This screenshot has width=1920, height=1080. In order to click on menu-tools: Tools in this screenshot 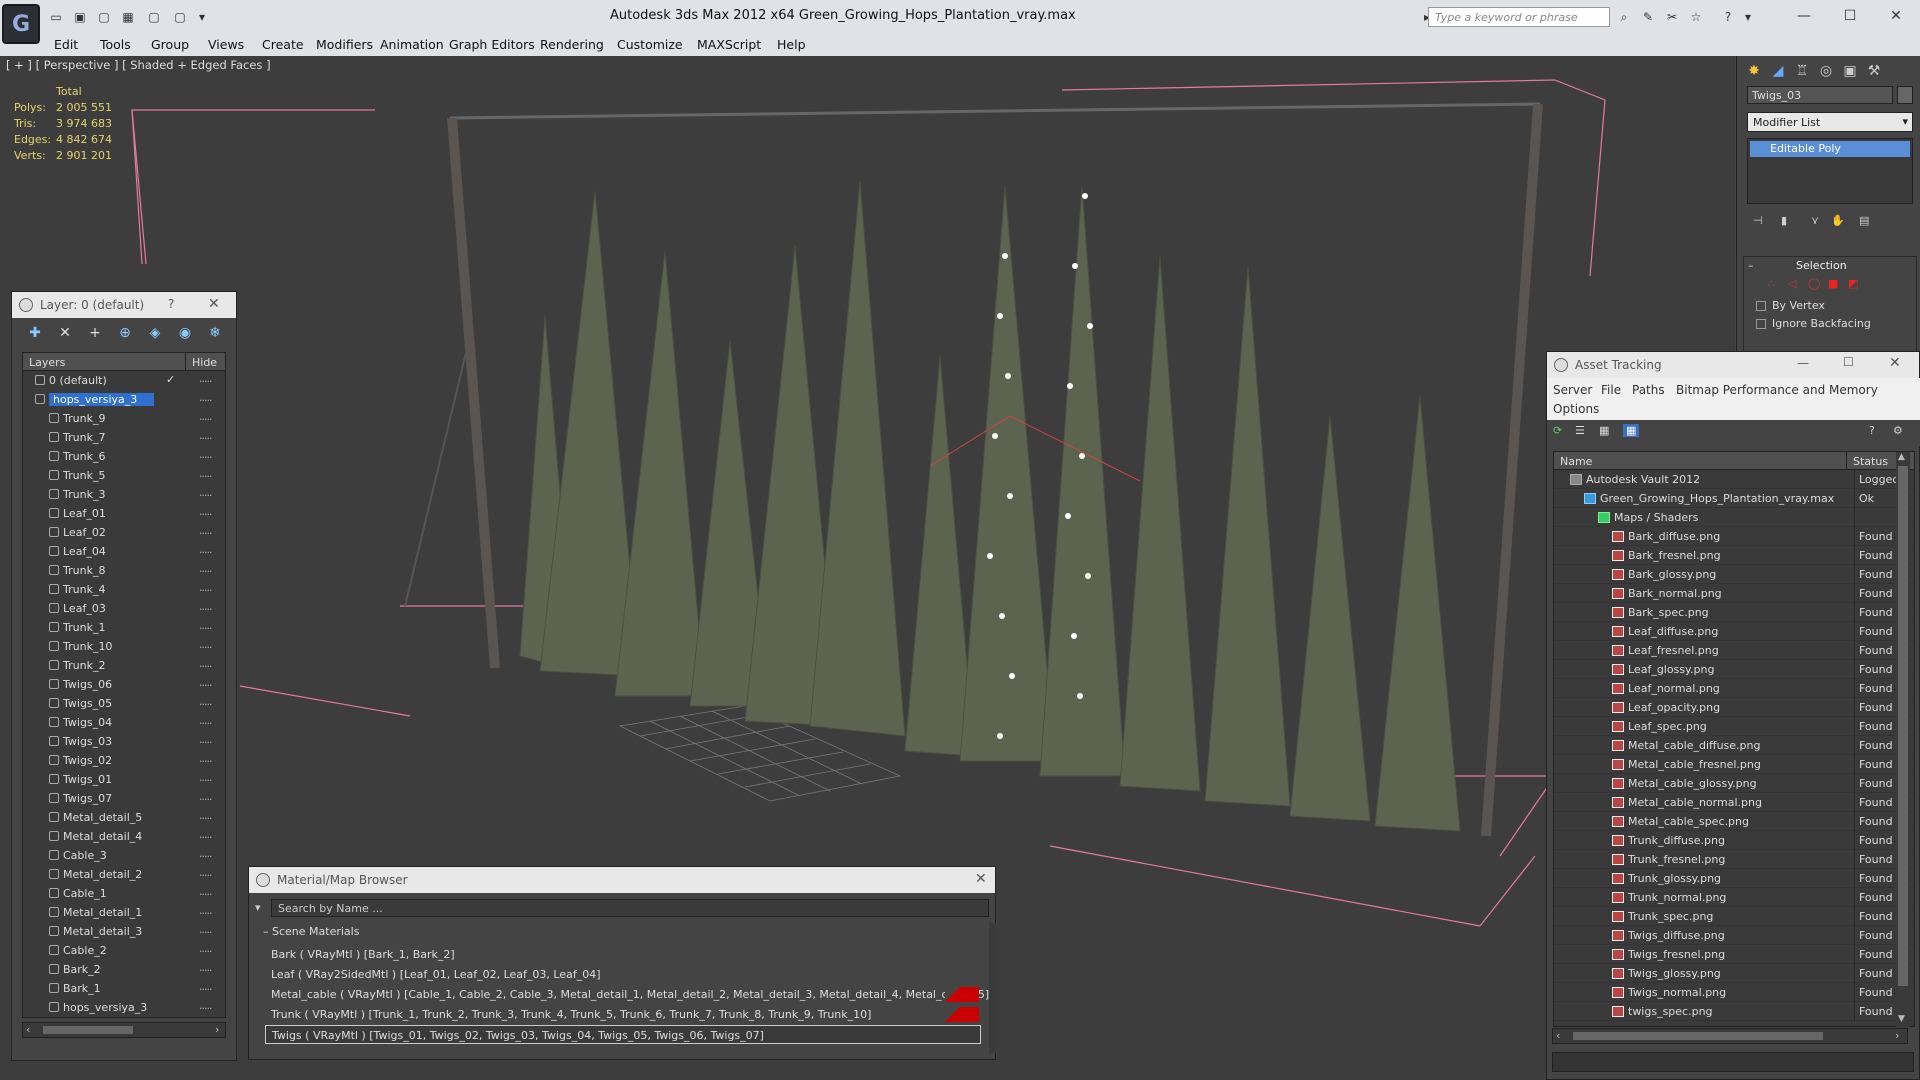, I will do `click(115, 44)`.